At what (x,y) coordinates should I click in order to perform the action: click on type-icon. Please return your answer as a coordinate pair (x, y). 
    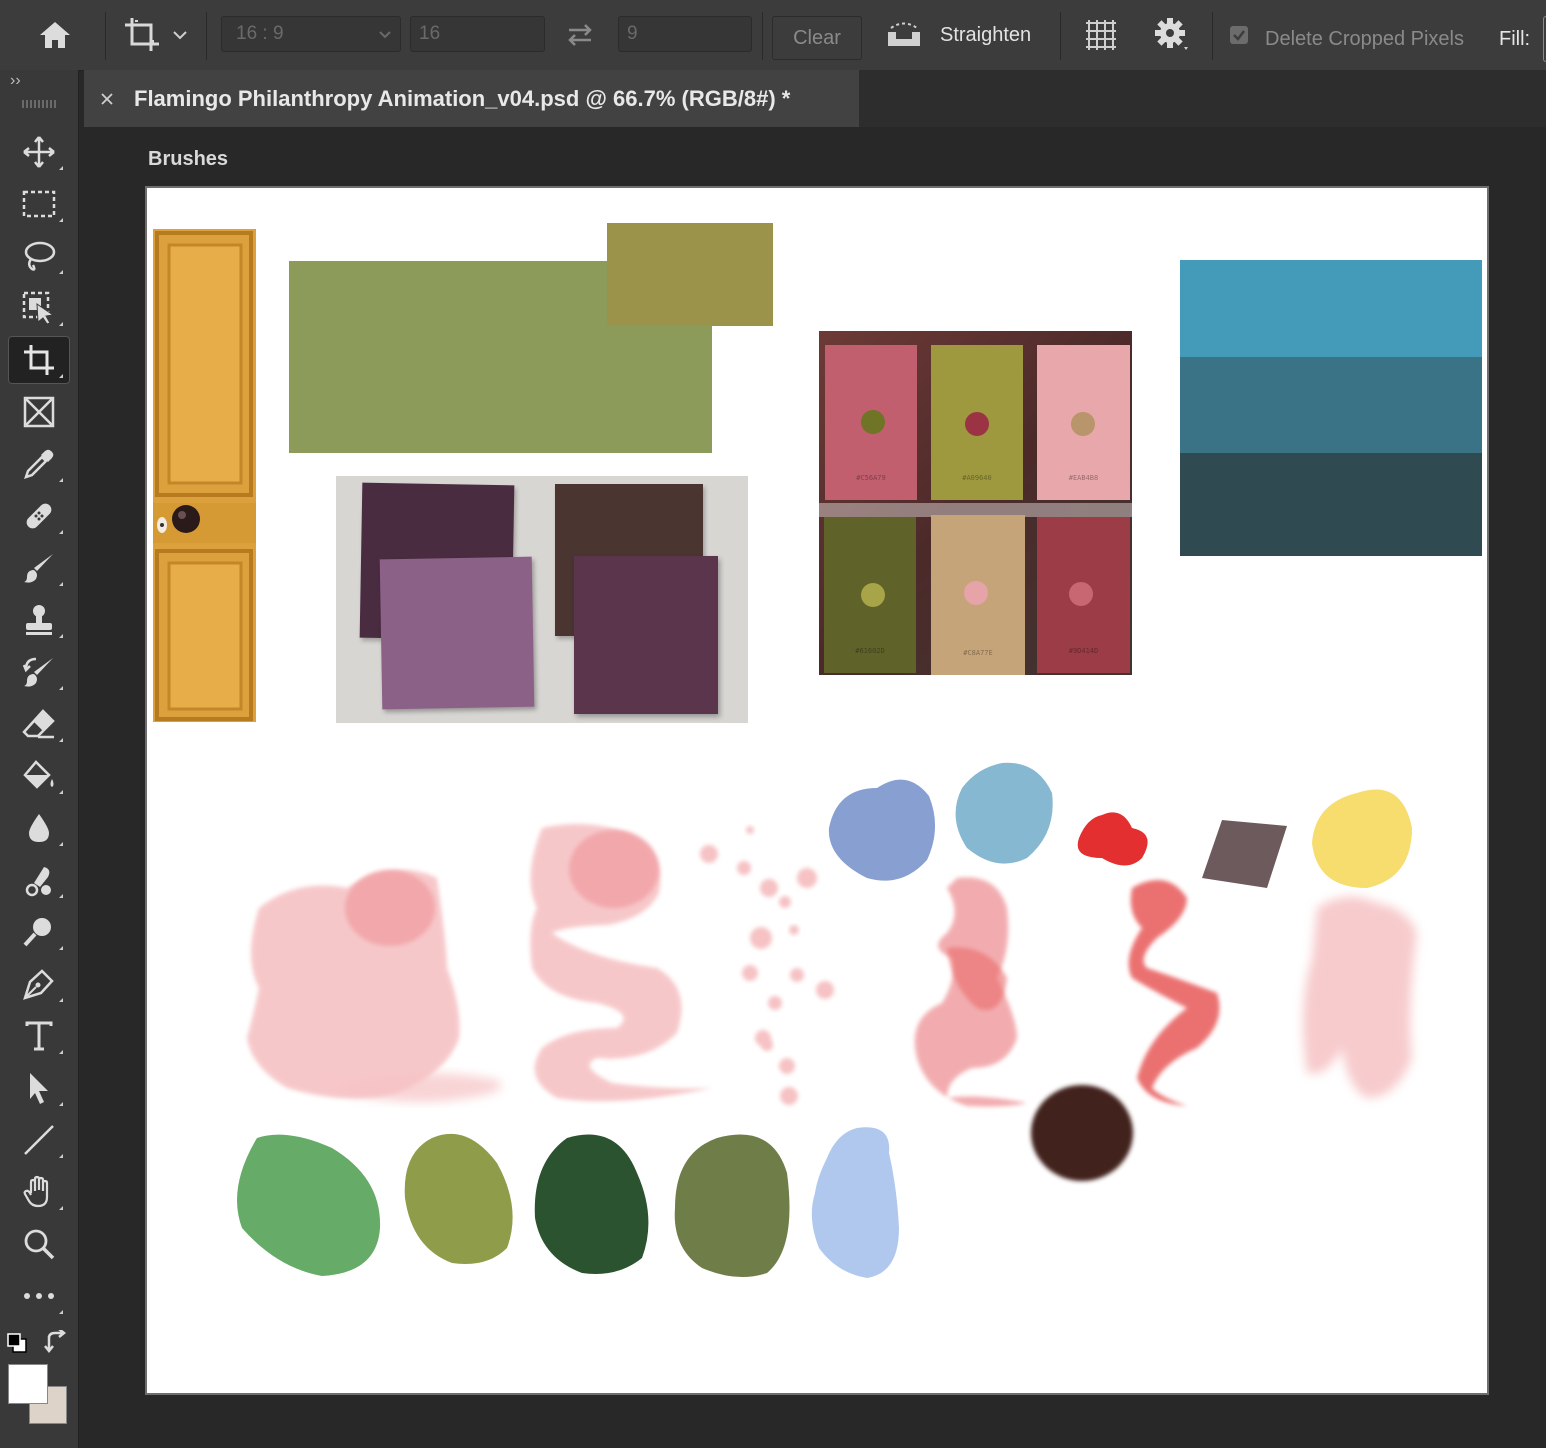
    Looking at the image, I should click on (39, 1036).